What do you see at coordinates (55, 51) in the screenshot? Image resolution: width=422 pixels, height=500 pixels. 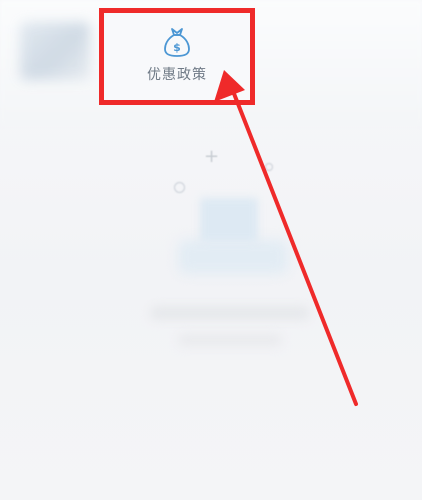 I see `blurred-logo` at bounding box center [55, 51].